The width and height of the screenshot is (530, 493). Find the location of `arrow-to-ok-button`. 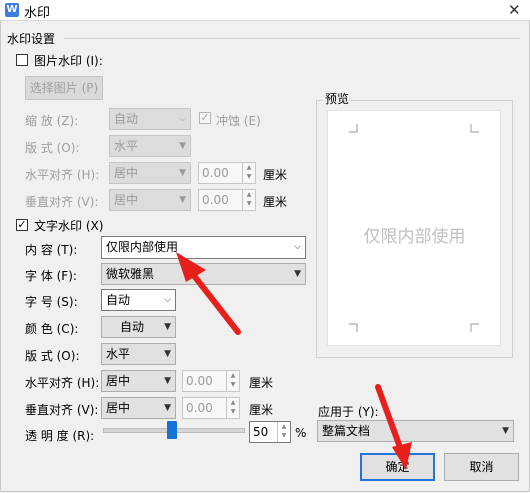

arrow-to-ok-button is located at coordinates (393, 427).